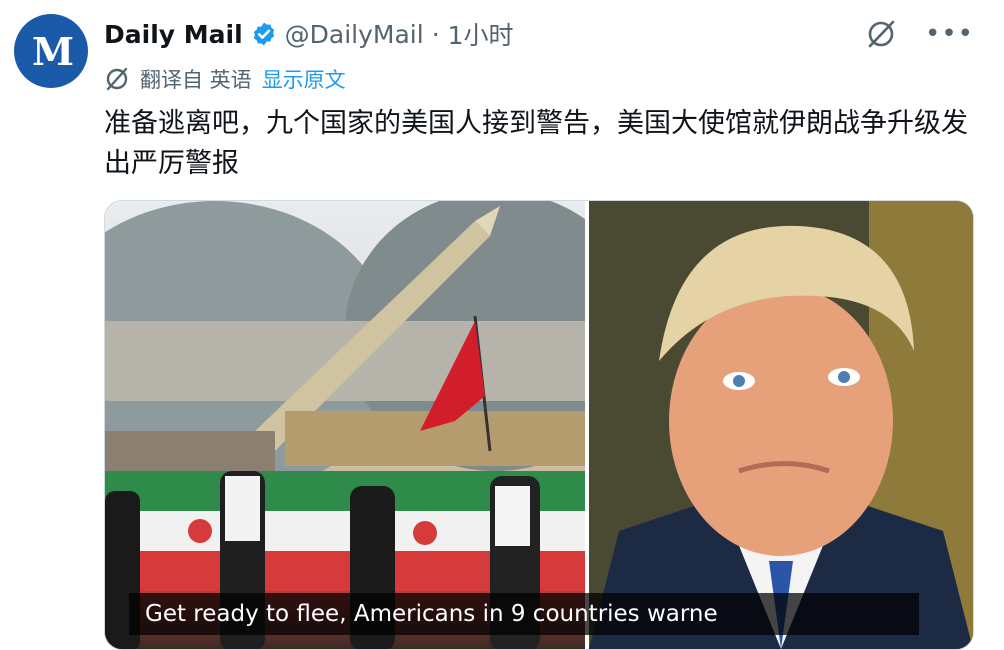  I want to click on more-icon: •••, so click(949, 34).